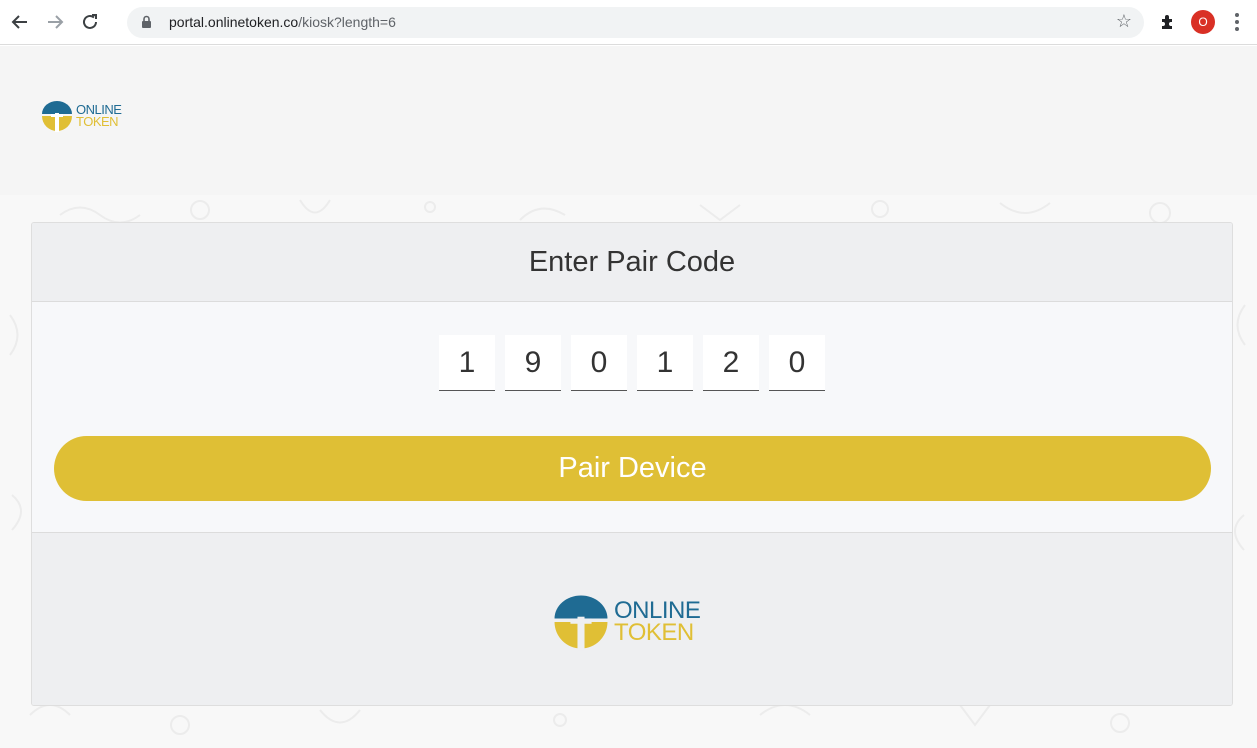  Describe the element at coordinates (635, 22) in the screenshot. I see `address-bar: portal.onlinetoken.co/kiosk?length=6 ☆` at that location.